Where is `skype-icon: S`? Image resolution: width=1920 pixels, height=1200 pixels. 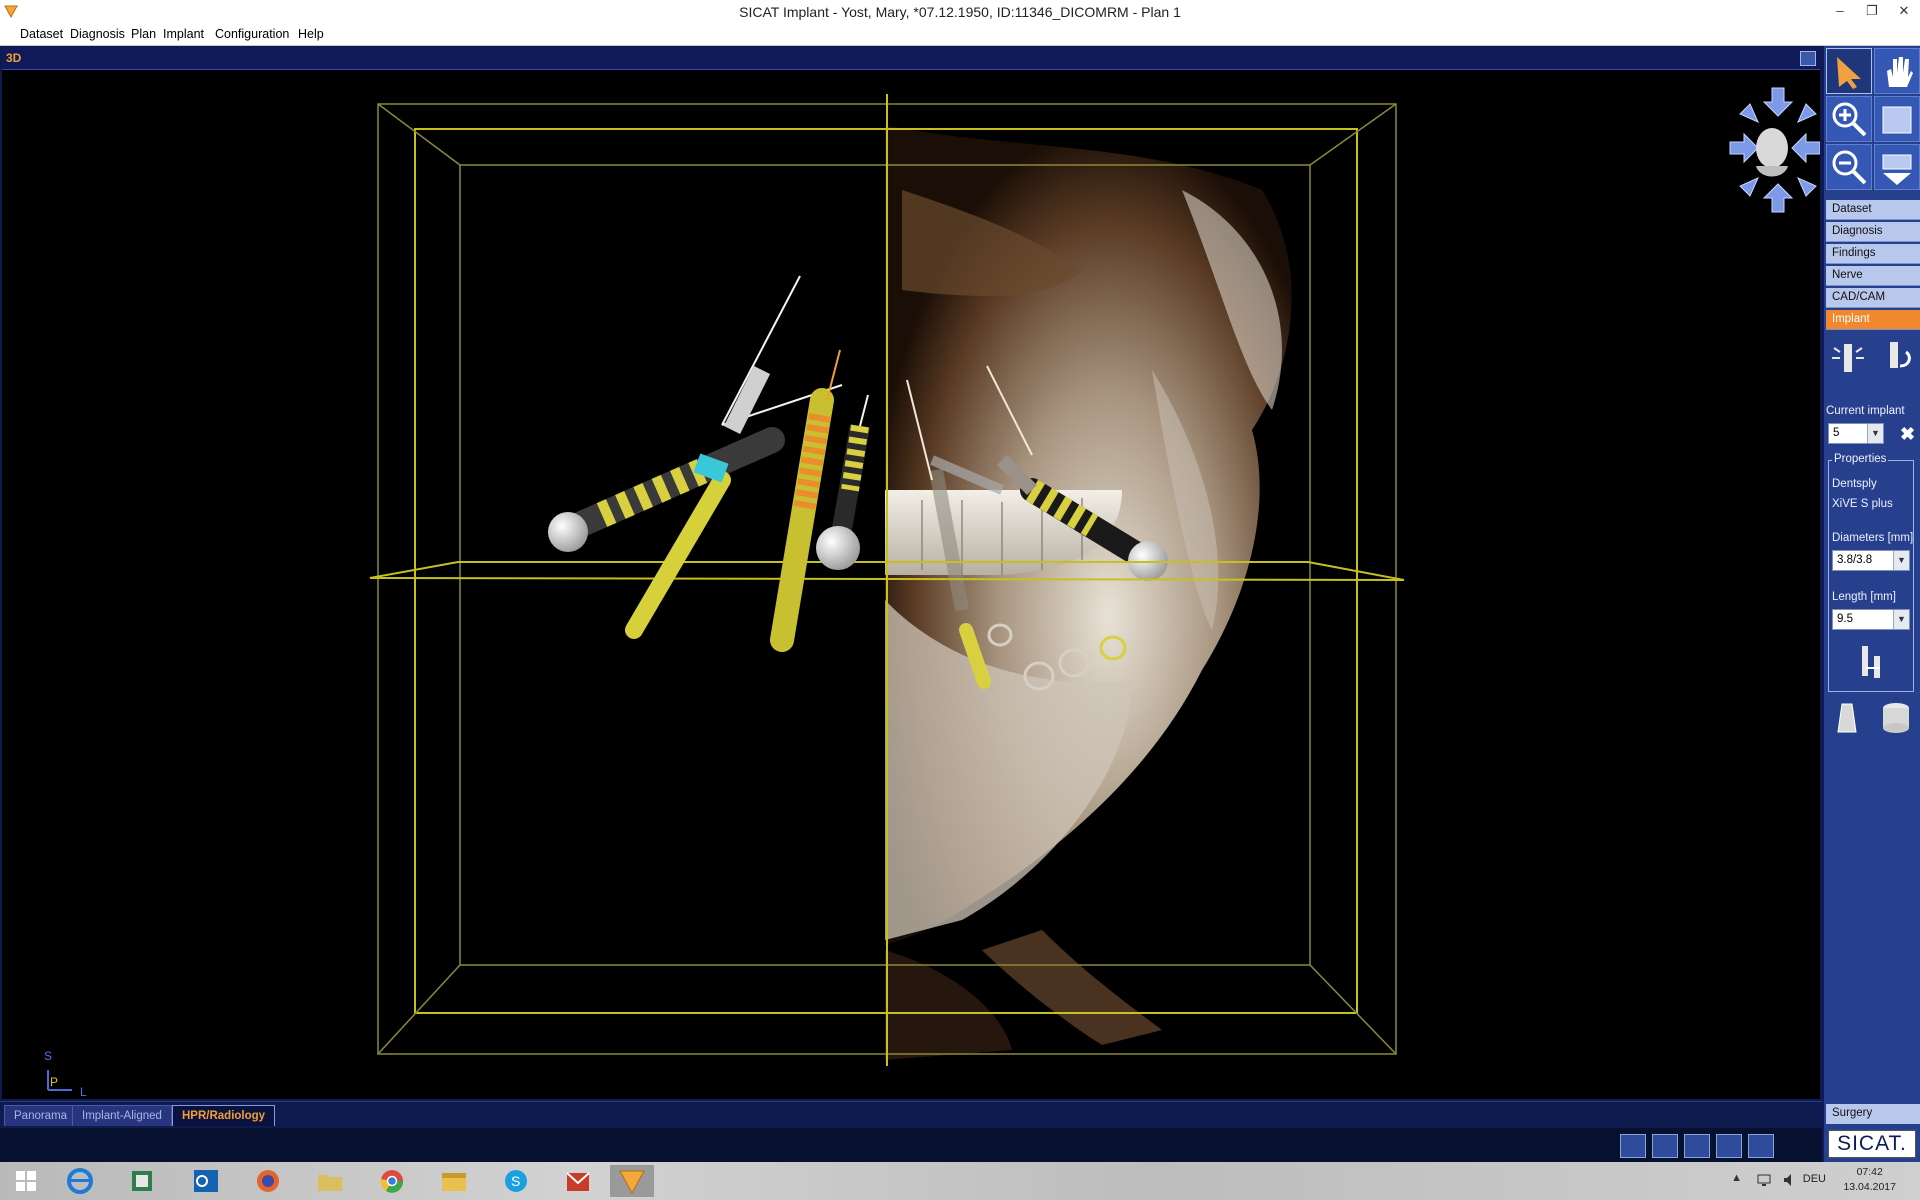
skype-icon: S is located at coordinates (516, 1181).